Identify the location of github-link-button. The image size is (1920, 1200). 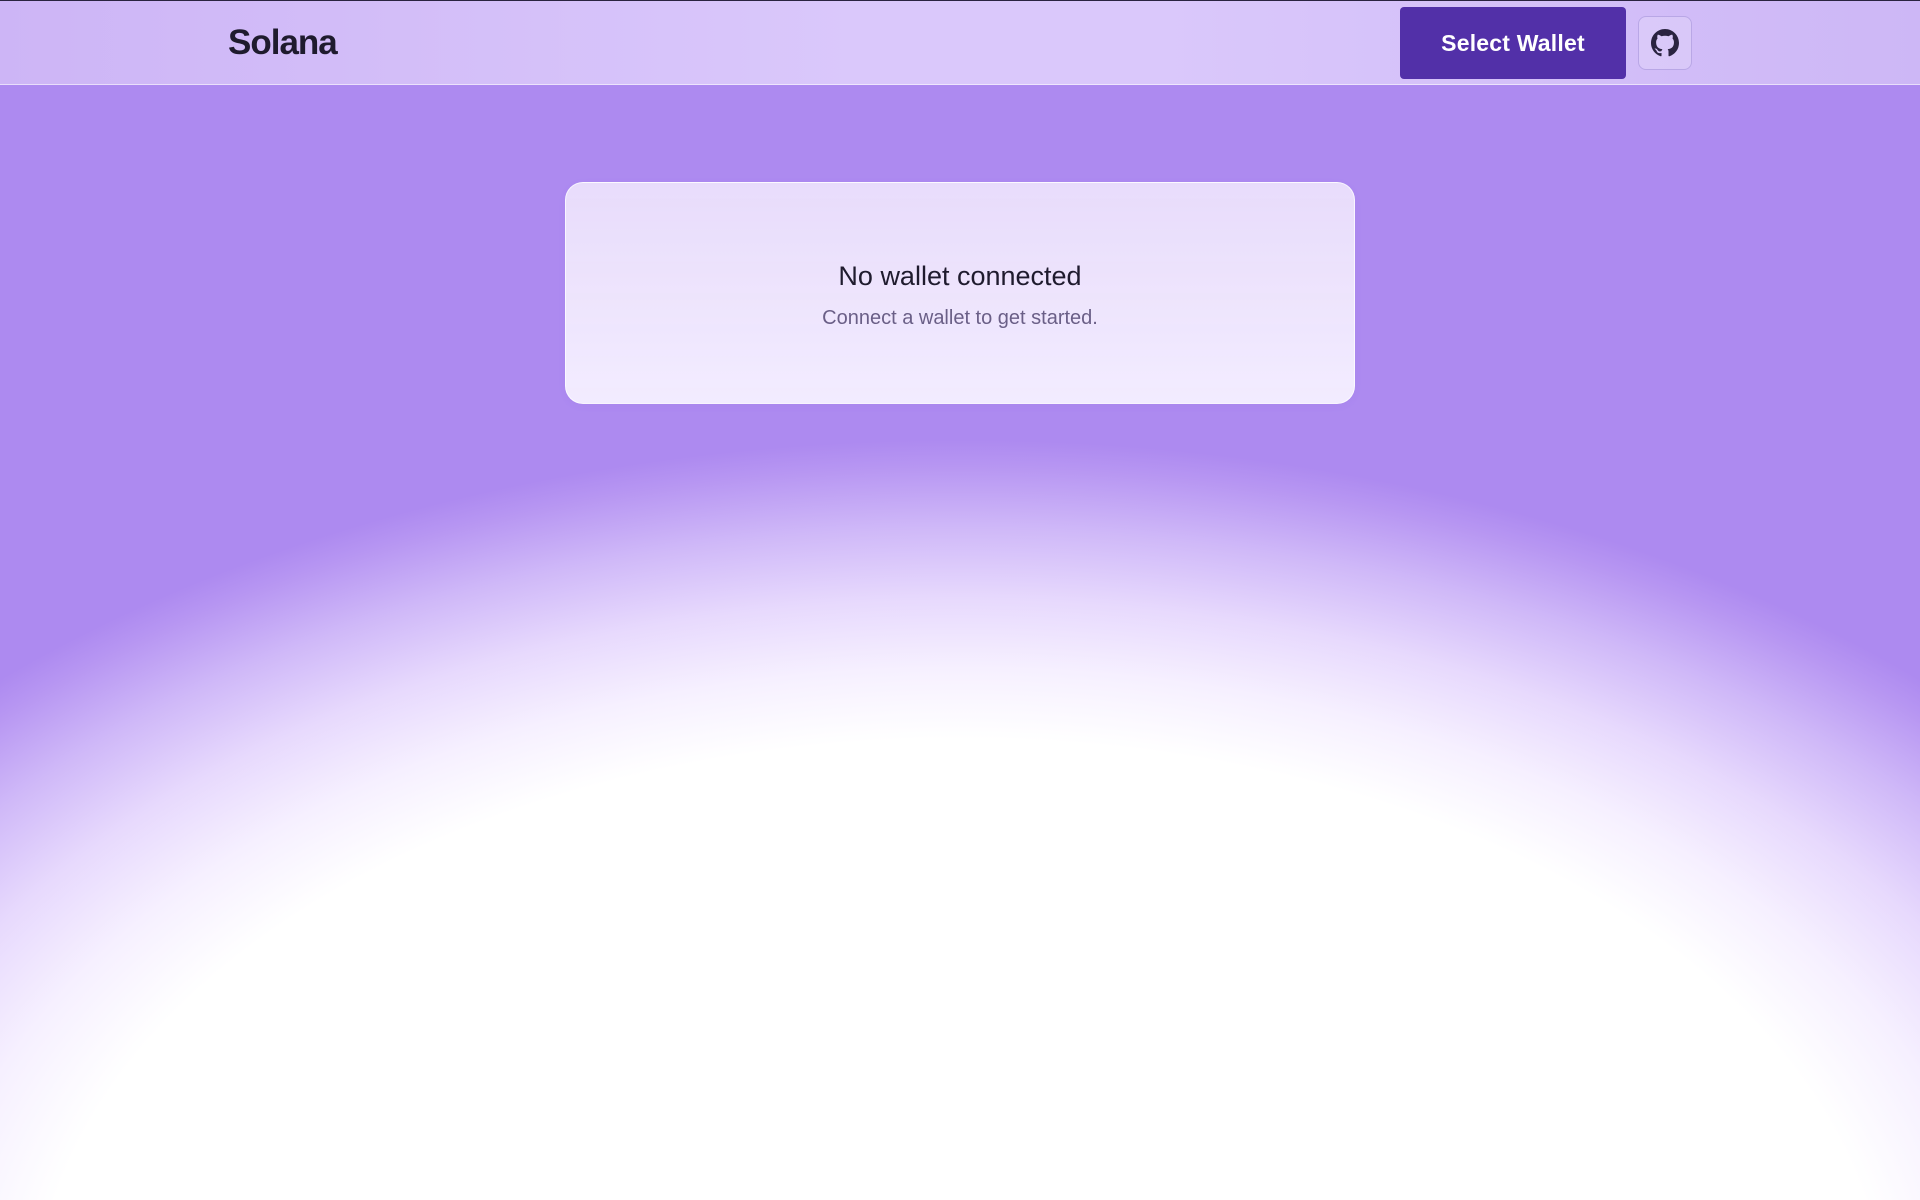
(1665, 43).